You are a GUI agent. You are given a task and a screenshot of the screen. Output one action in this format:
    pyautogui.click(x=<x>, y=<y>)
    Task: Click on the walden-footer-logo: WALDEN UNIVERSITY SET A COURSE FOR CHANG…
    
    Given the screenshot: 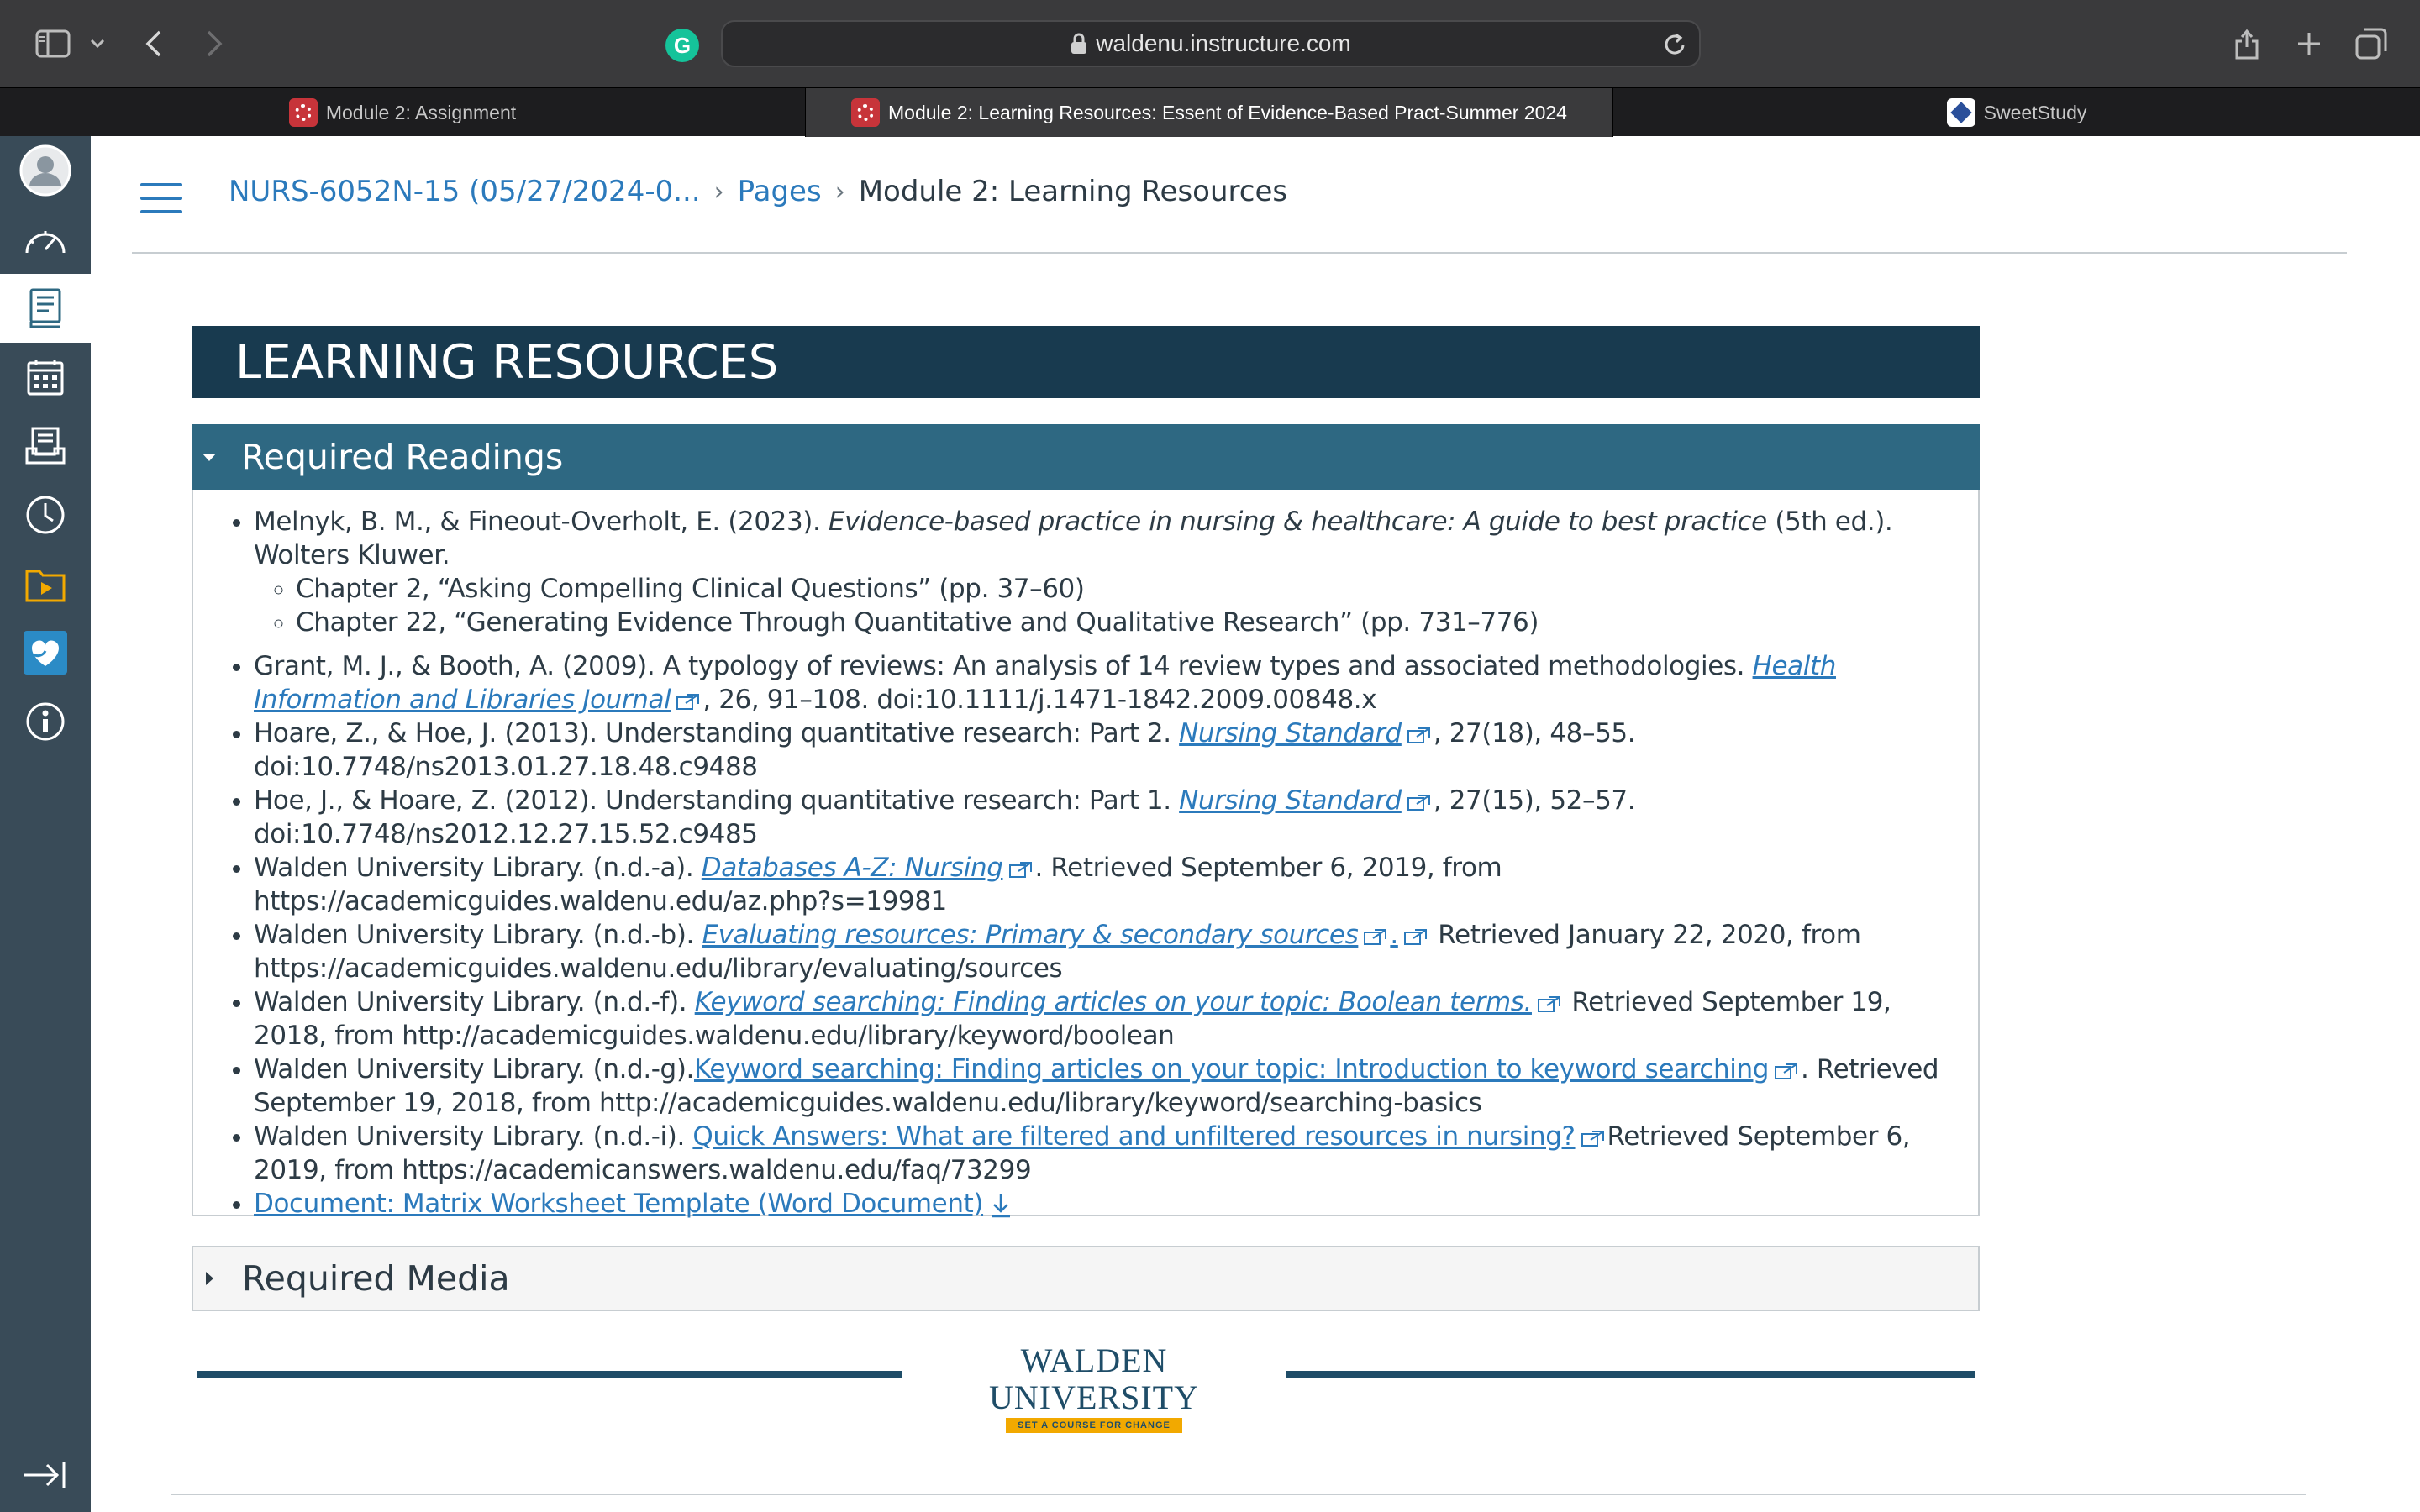 What is the action you would take?
    pyautogui.click(x=1086, y=1387)
    